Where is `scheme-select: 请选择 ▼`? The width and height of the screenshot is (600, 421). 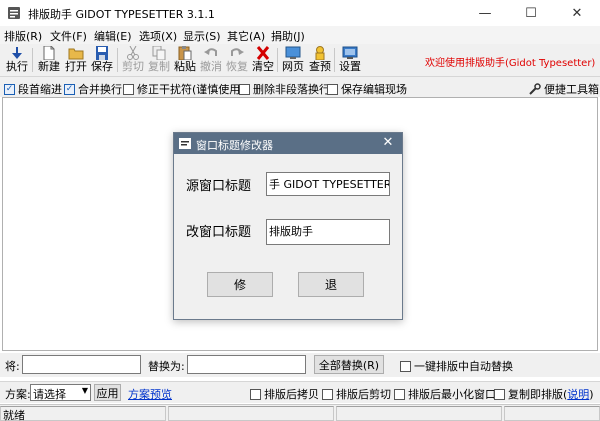 scheme-select: 请选择 ▼ is located at coordinates (60, 392).